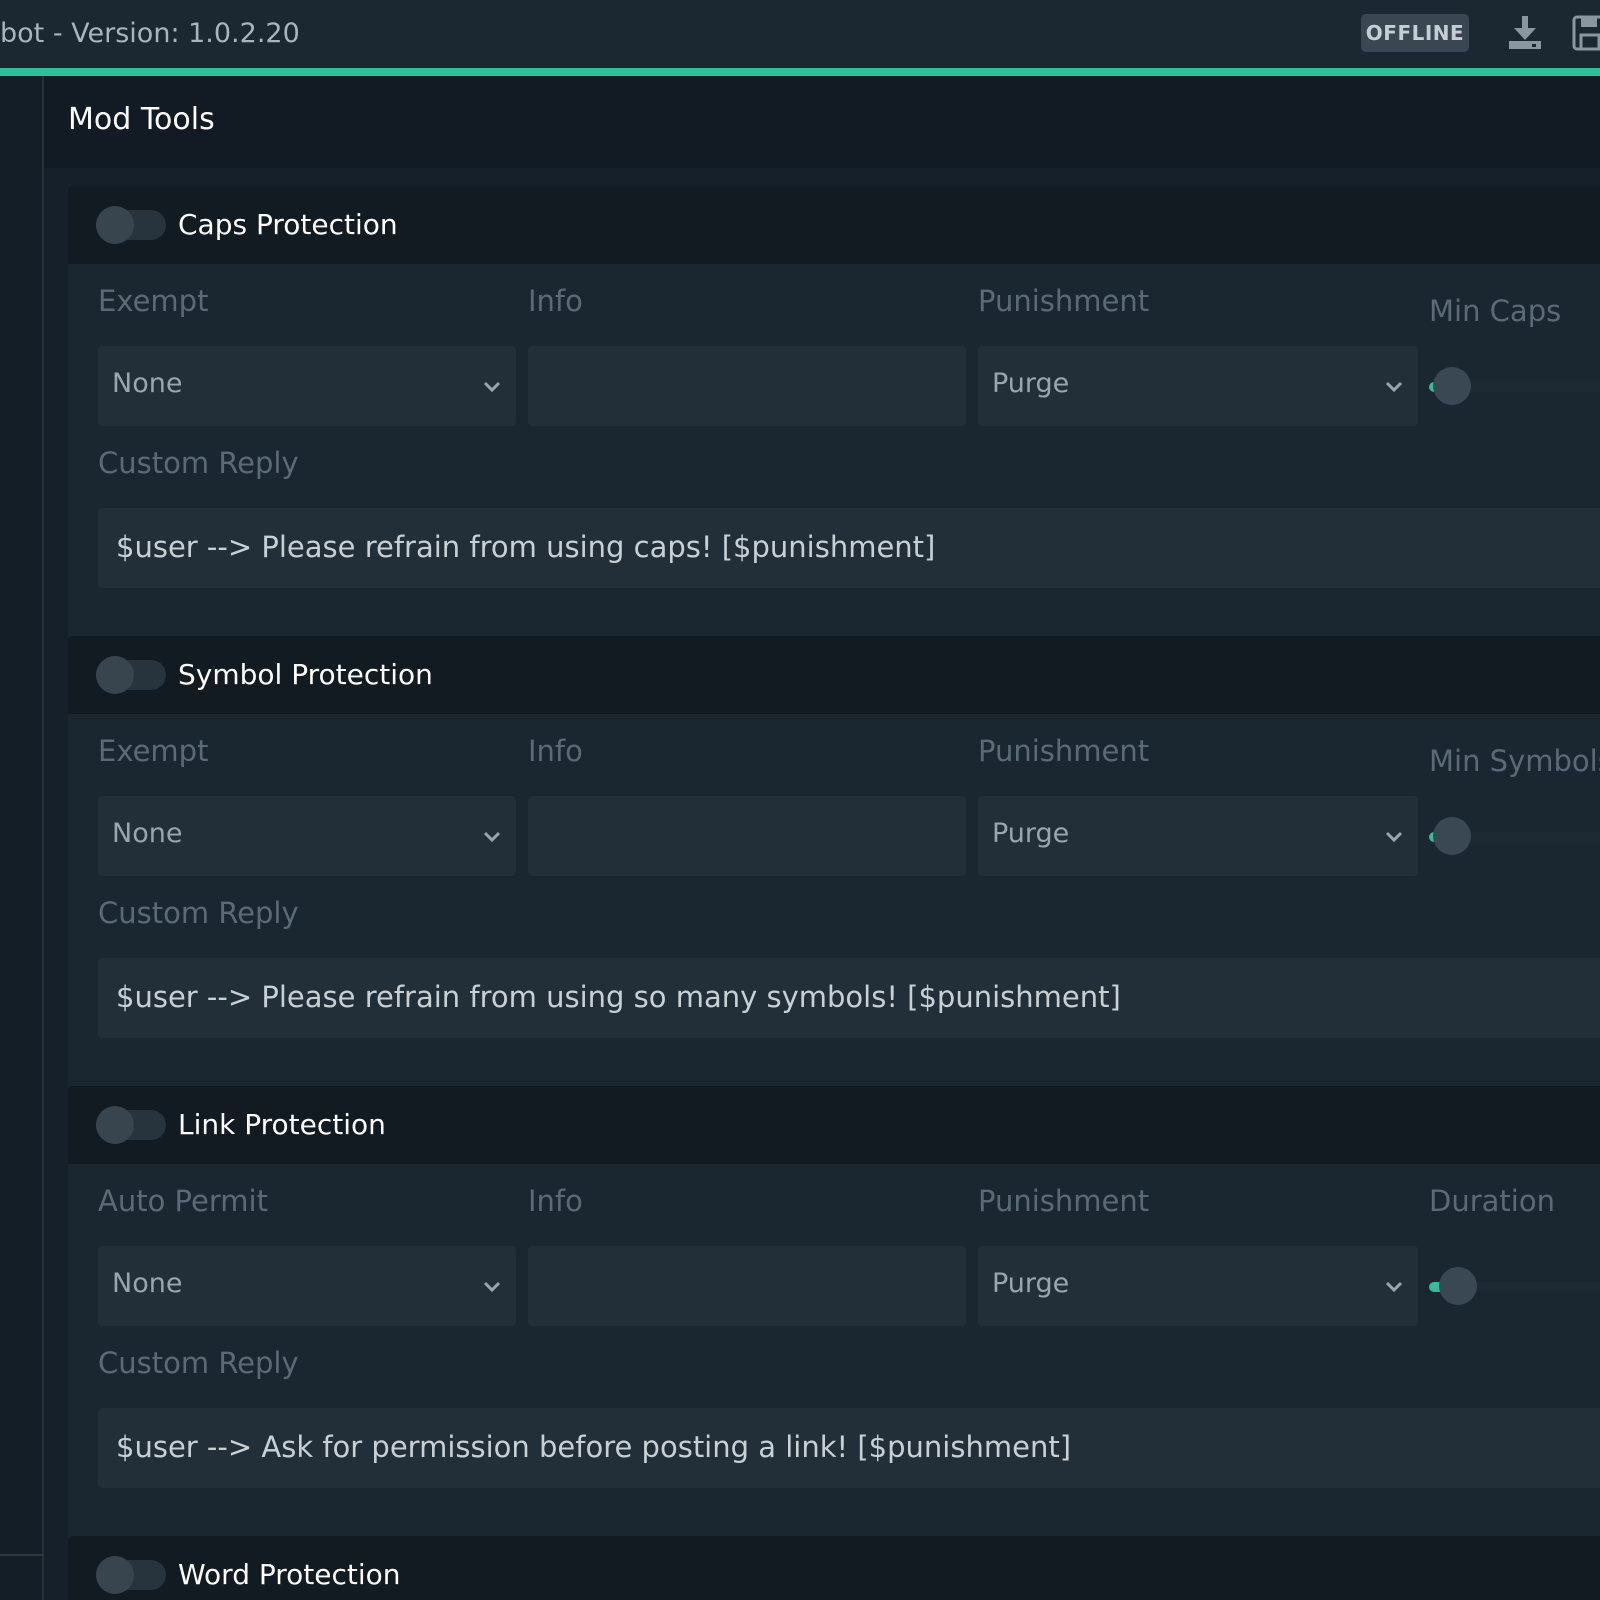  I want to click on title-bar: bot - Version: 1.0.2.20 OFFLINE, so click(800, 34).